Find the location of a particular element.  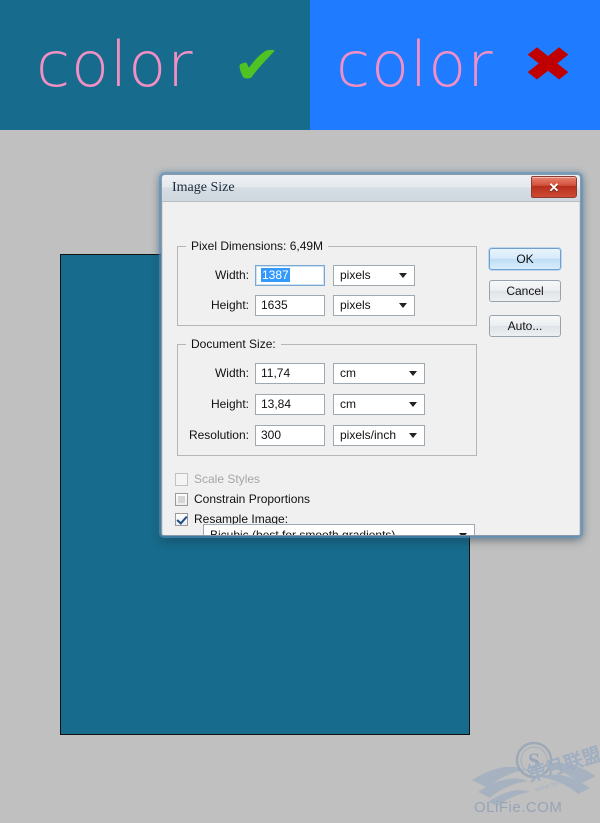

doc-width-row: Width: 11,74 cm is located at coordinates (300, 373).